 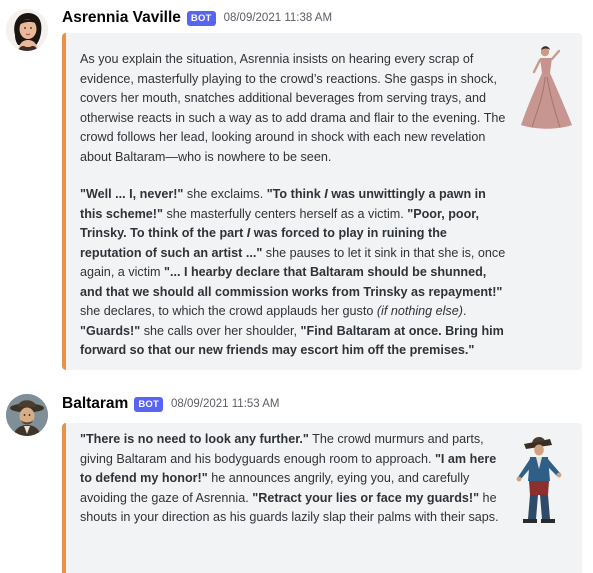 What do you see at coordinates (220, 330) in the screenshot?
I see `narration: she calls over her shoulder,` at bounding box center [220, 330].